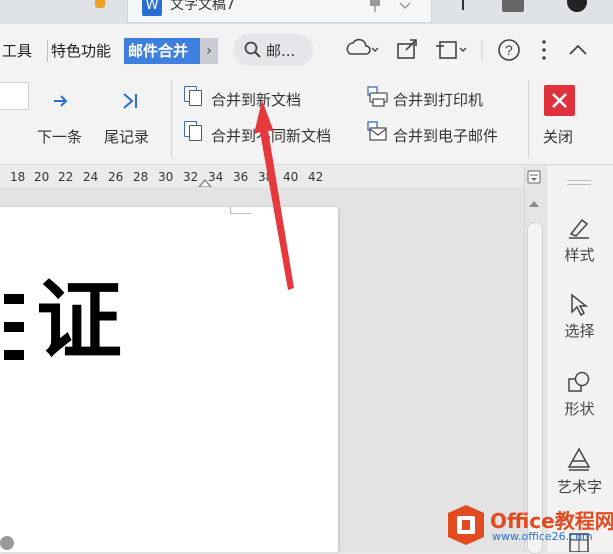 The width and height of the screenshot is (613, 554). Describe the element at coordinates (542, 536) in the screenshot. I see `watermark-url: www.office26.com` at that location.